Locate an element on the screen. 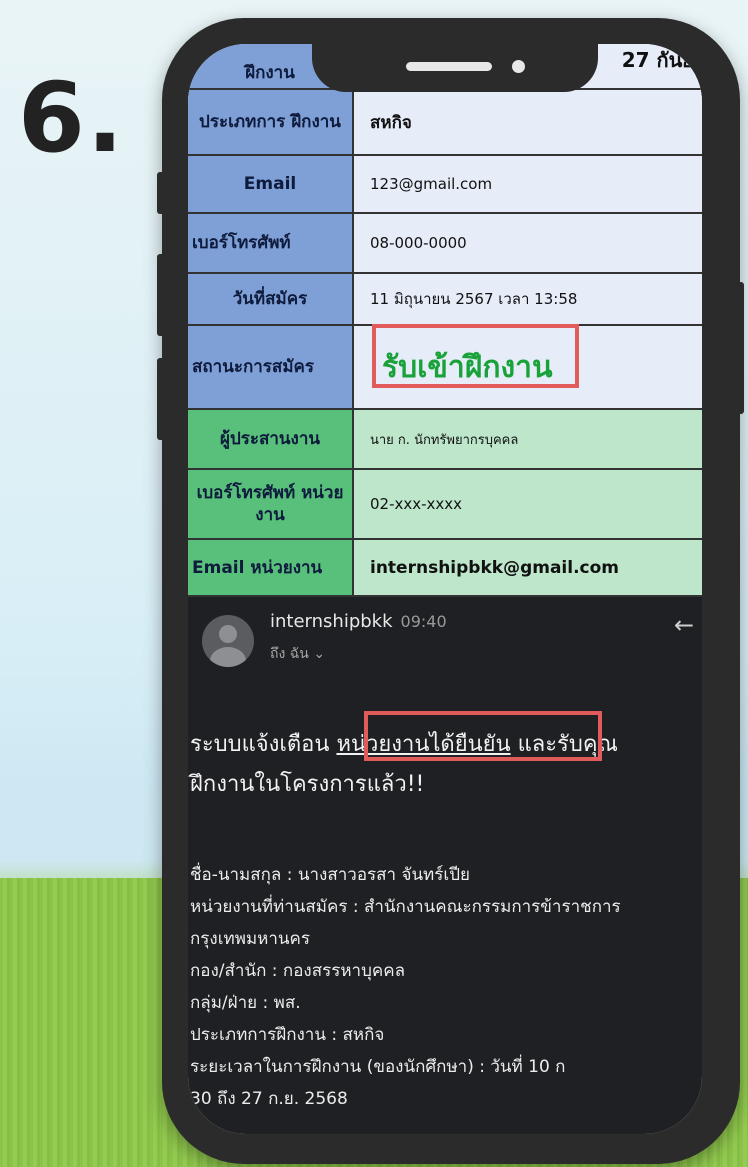 This screenshot has width=748, height=1167. row-label: วันที่สมัคร is located at coordinates (271, 300).